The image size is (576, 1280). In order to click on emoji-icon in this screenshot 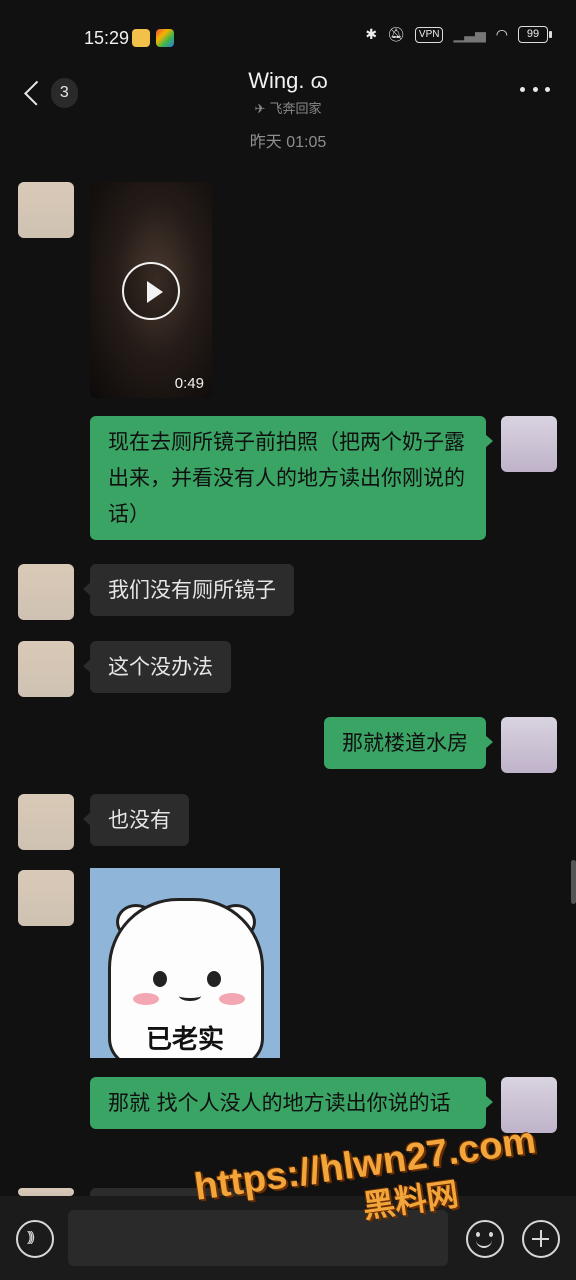, I will do `click(485, 1239)`.